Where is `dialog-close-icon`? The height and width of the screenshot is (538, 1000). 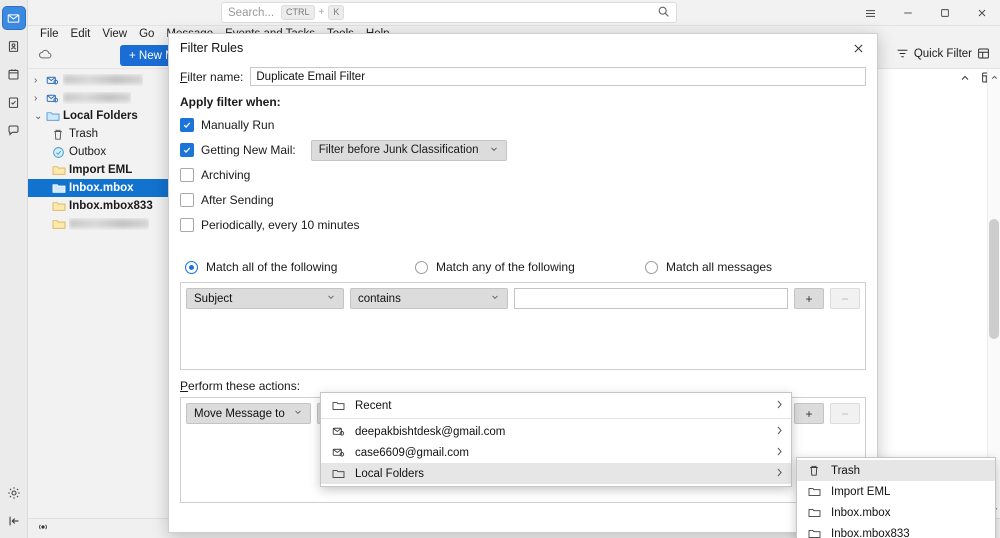 dialog-close-icon is located at coordinates (858, 48).